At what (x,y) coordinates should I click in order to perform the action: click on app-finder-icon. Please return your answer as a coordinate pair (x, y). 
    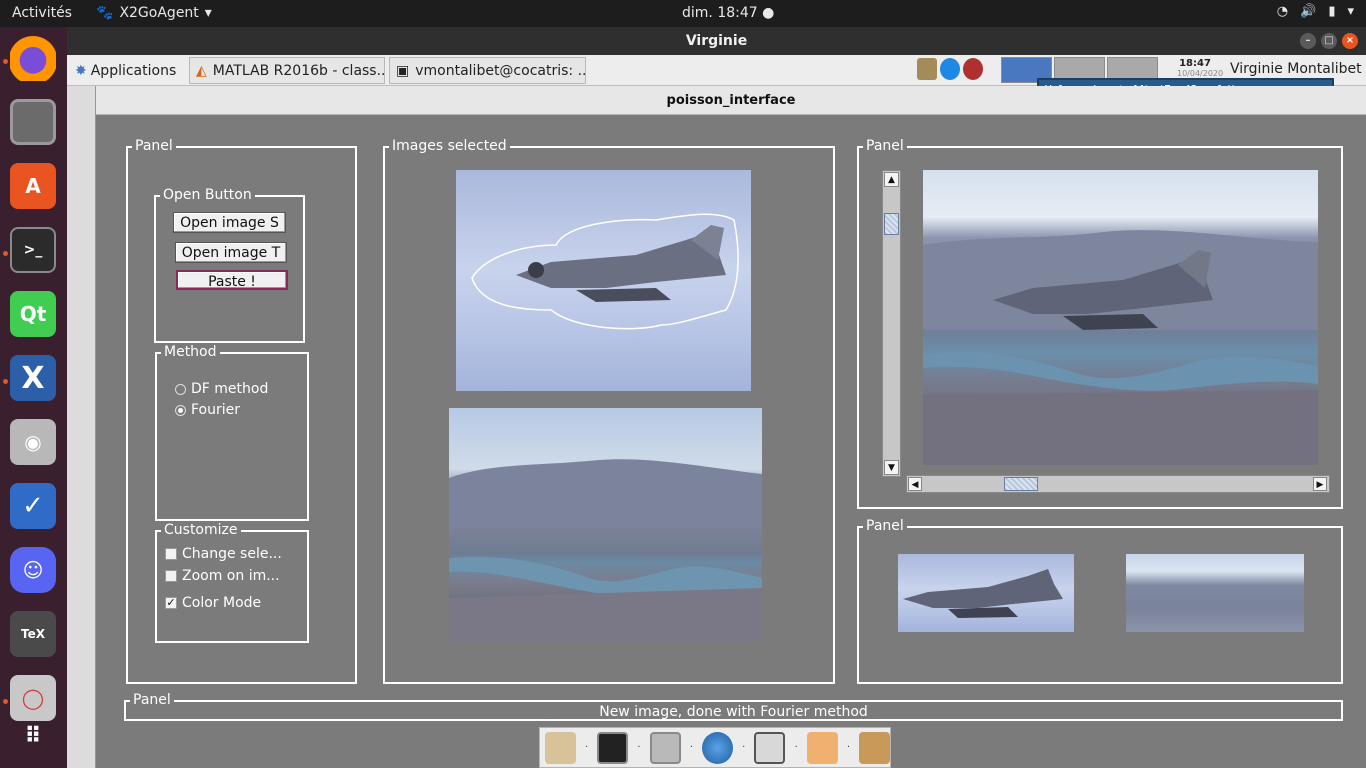
    Looking at the image, I should click on (822, 747).